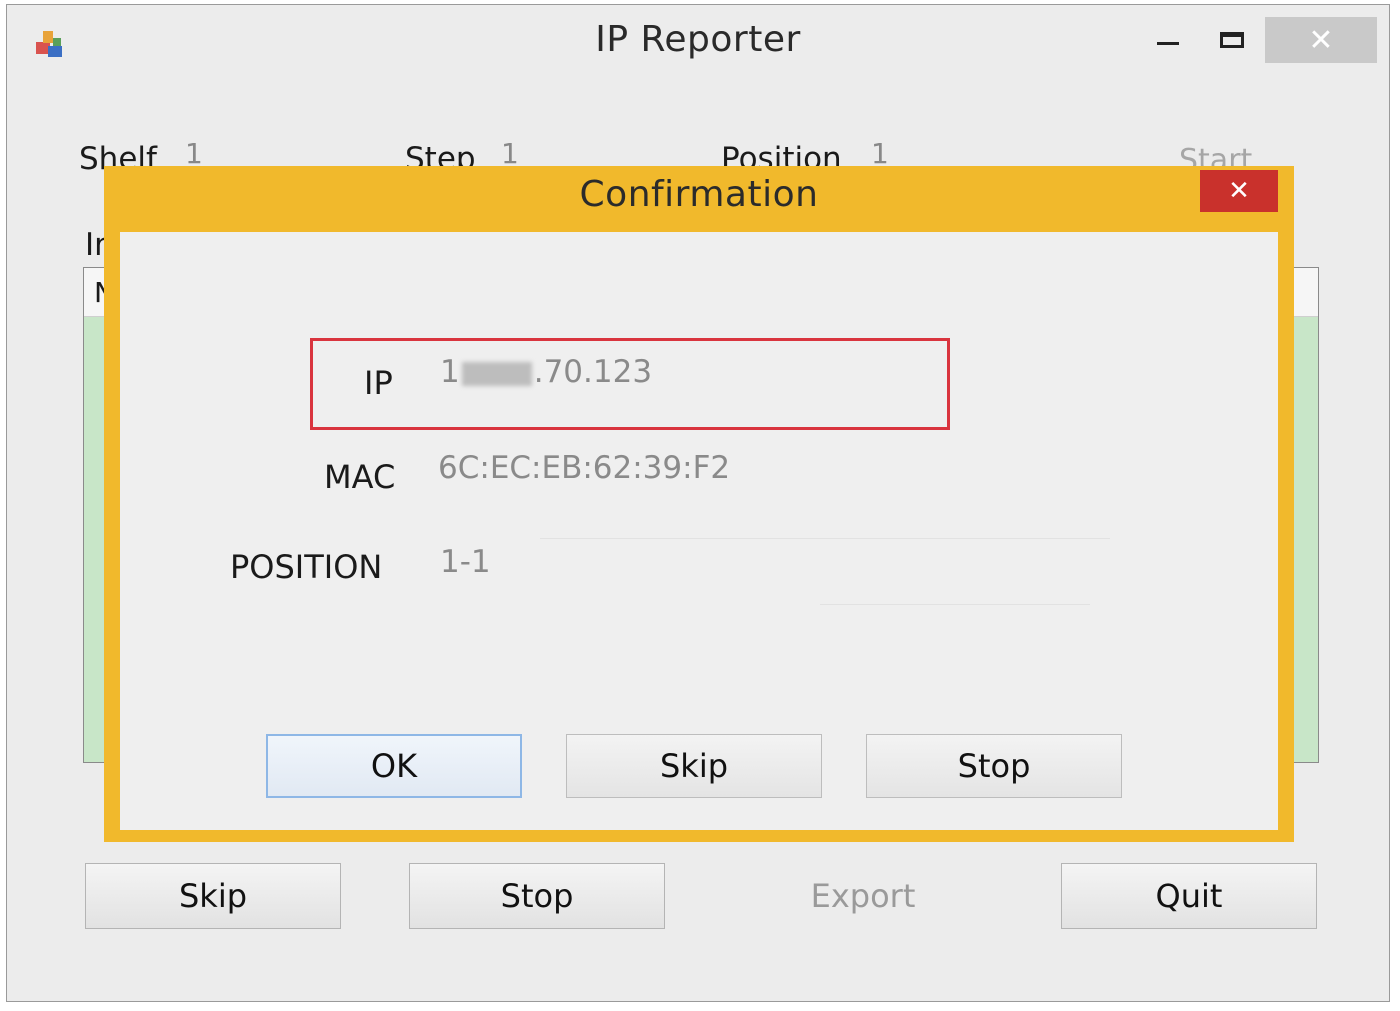 This screenshot has height=1011, width=1400. I want to click on mac-value: 6C:EC:EB:62:39:F2, so click(584, 468).